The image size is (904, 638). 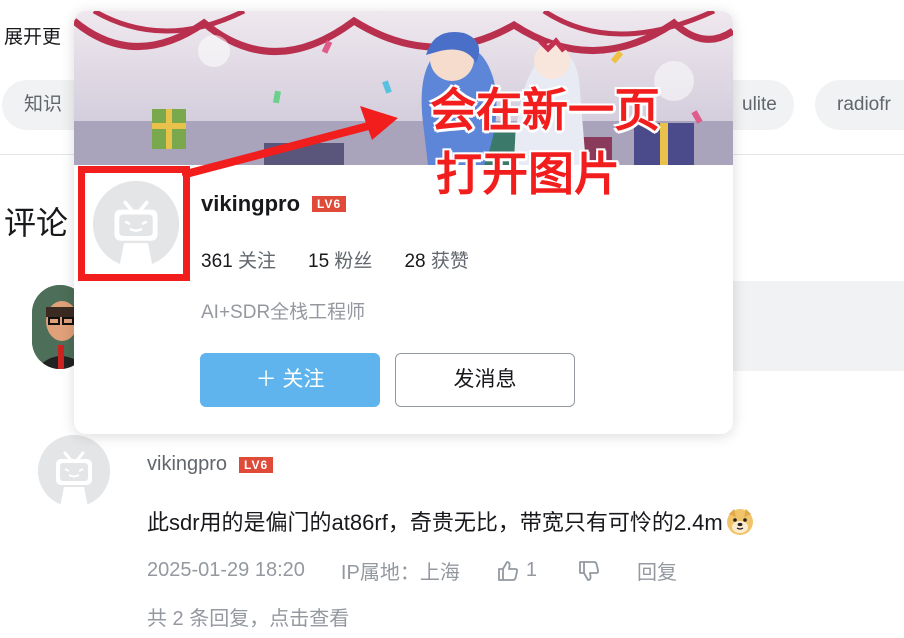 What do you see at coordinates (657, 570) in the screenshot?
I see `reply-button: 回复` at bounding box center [657, 570].